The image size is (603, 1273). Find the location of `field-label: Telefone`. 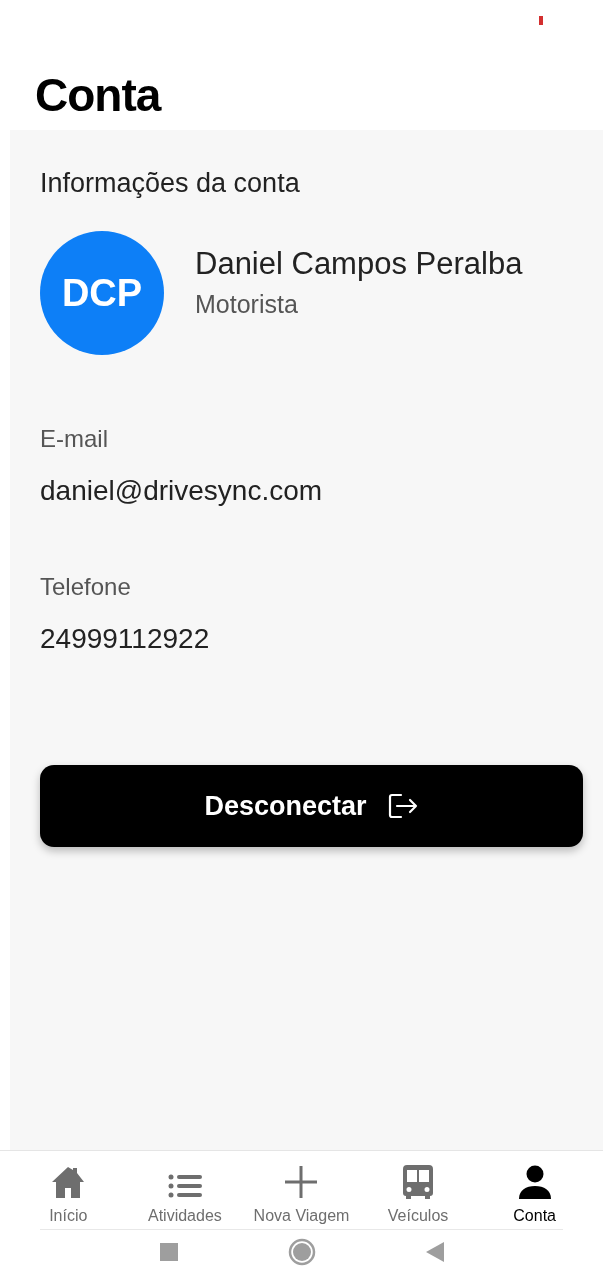

field-label: Telefone is located at coordinates (86, 587).